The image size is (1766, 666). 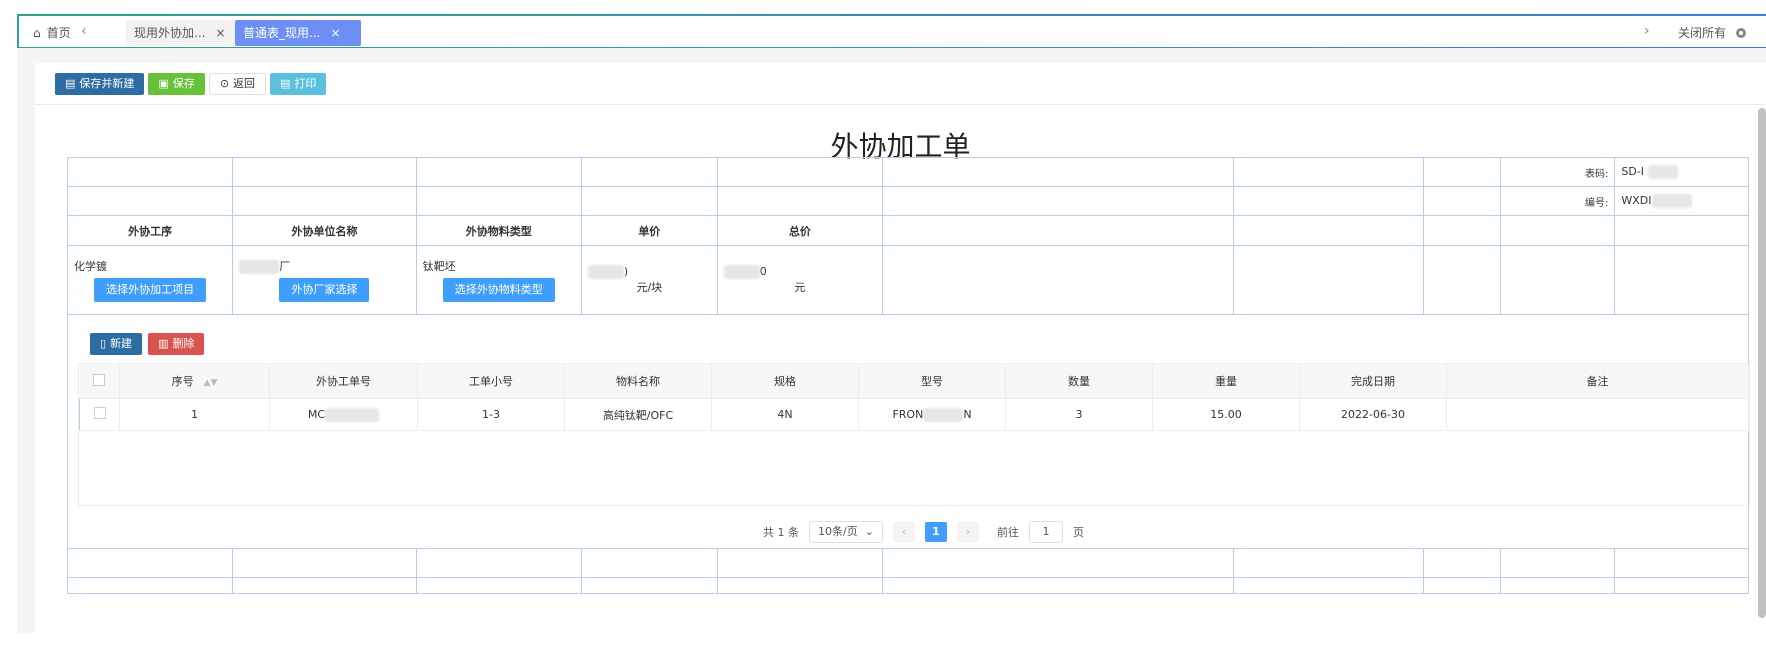 I want to click on page-1-button: 1, so click(x=936, y=532).